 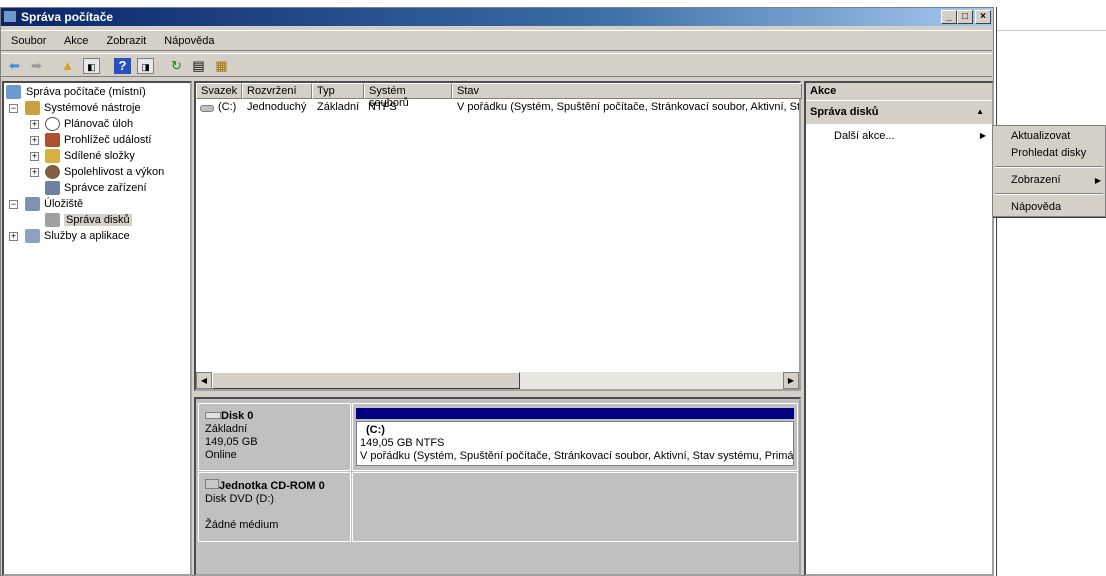 I want to click on help-icon: ?, so click(x=122, y=66).